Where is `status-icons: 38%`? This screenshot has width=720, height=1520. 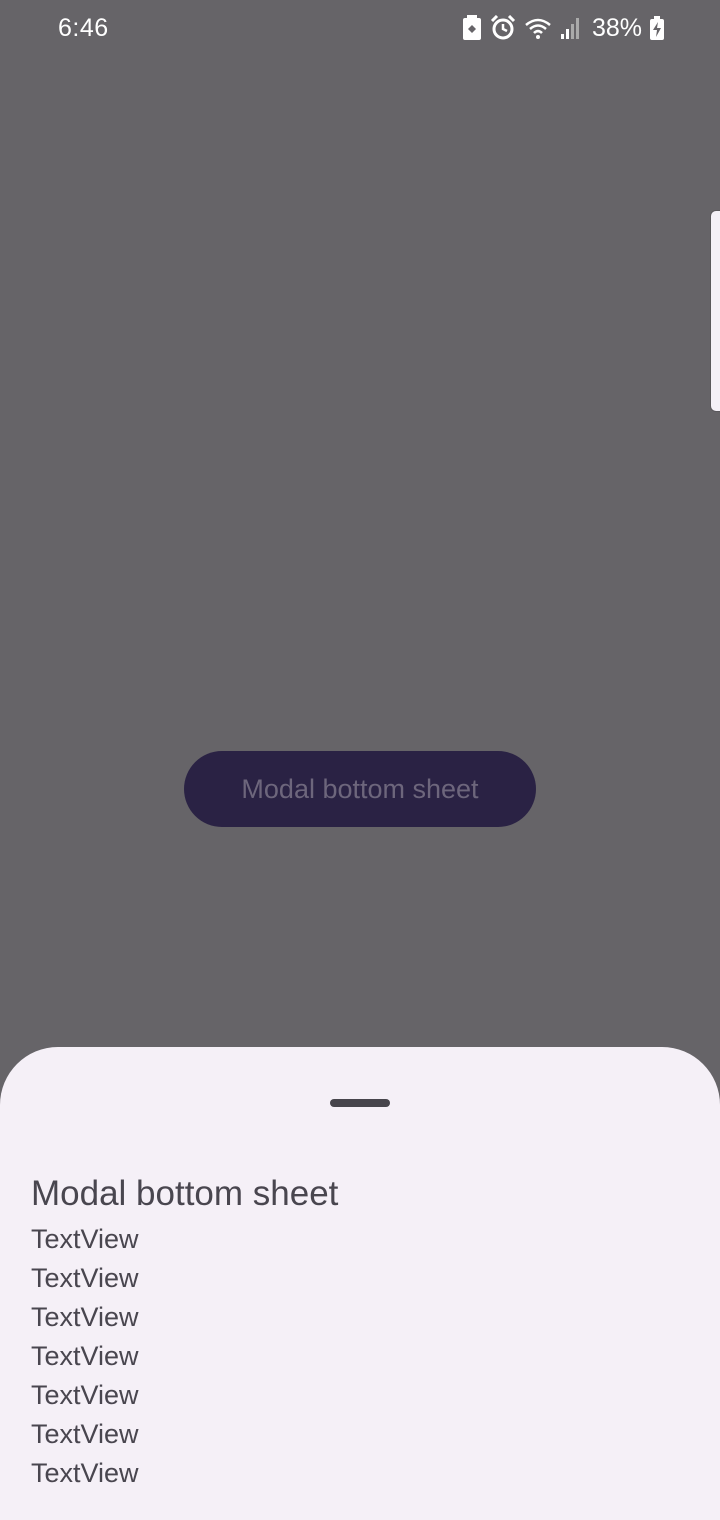 status-icons: 38% is located at coordinates (563, 28).